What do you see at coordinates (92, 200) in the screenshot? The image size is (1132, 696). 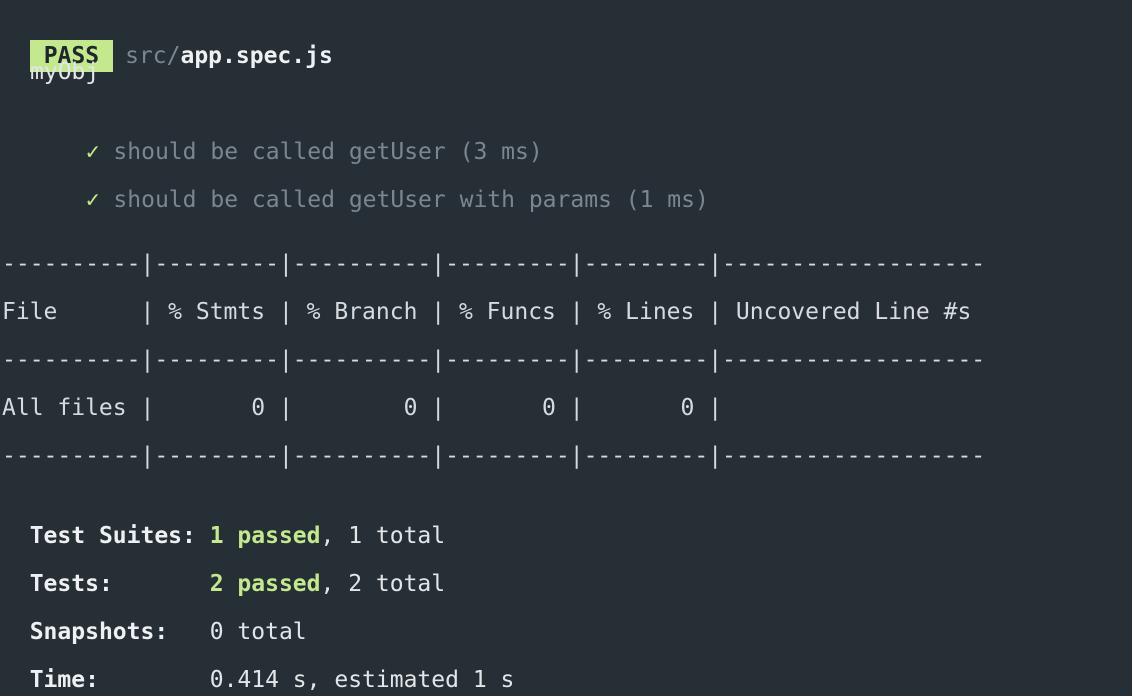 I see `check-icon: ✓` at bounding box center [92, 200].